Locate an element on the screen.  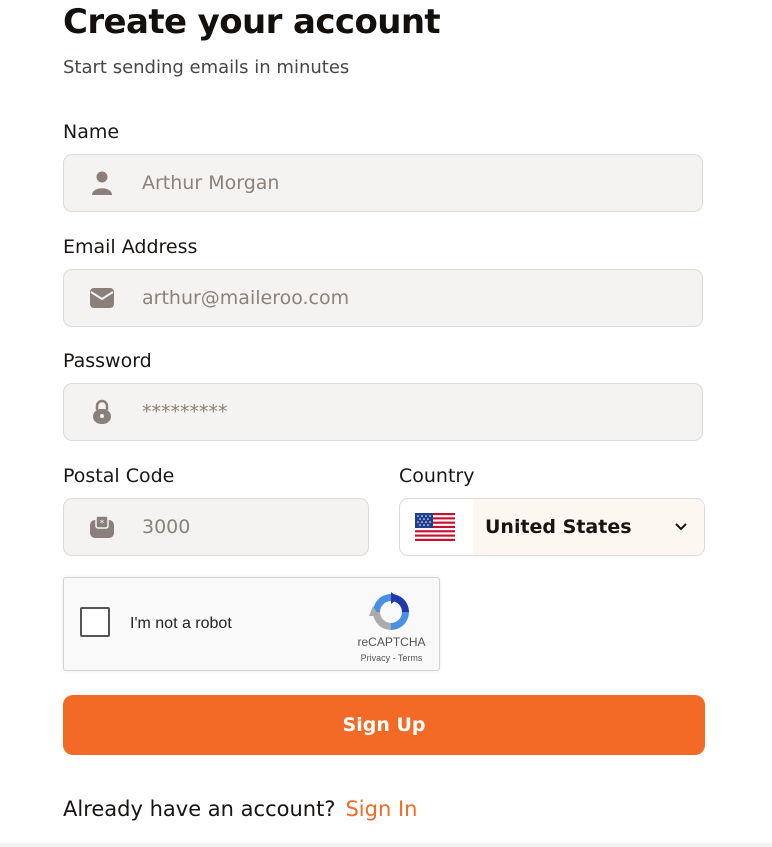
envelope-icon is located at coordinates (102, 298).